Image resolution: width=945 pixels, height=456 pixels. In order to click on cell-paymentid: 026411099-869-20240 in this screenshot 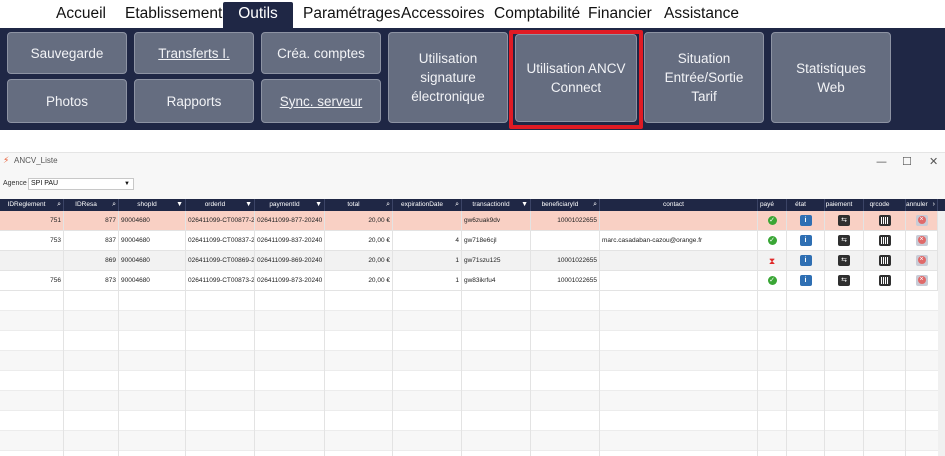, I will do `click(290, 261)`.